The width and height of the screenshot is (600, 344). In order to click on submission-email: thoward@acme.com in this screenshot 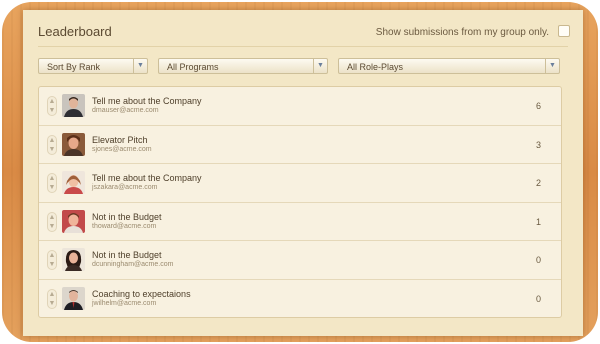, I will do `click(124, 226)`.